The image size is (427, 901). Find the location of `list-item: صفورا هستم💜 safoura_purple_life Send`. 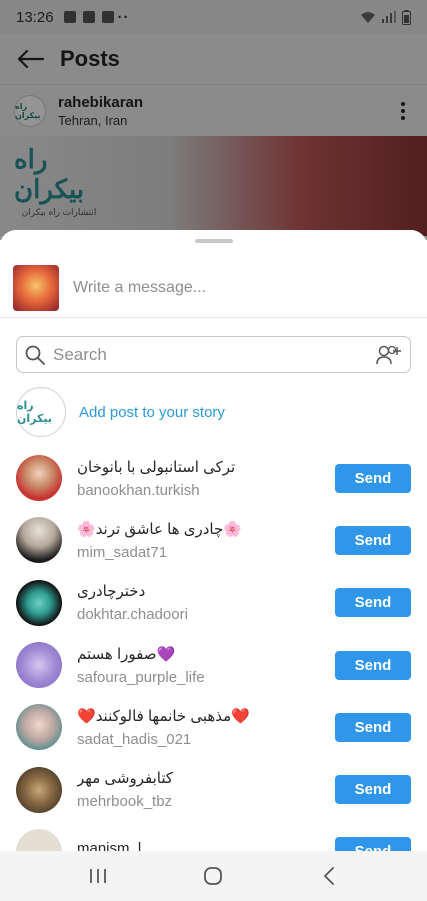

list-item: صفورا هستم💜 safoura_purple_life Send is located at coordinates (213, 665).